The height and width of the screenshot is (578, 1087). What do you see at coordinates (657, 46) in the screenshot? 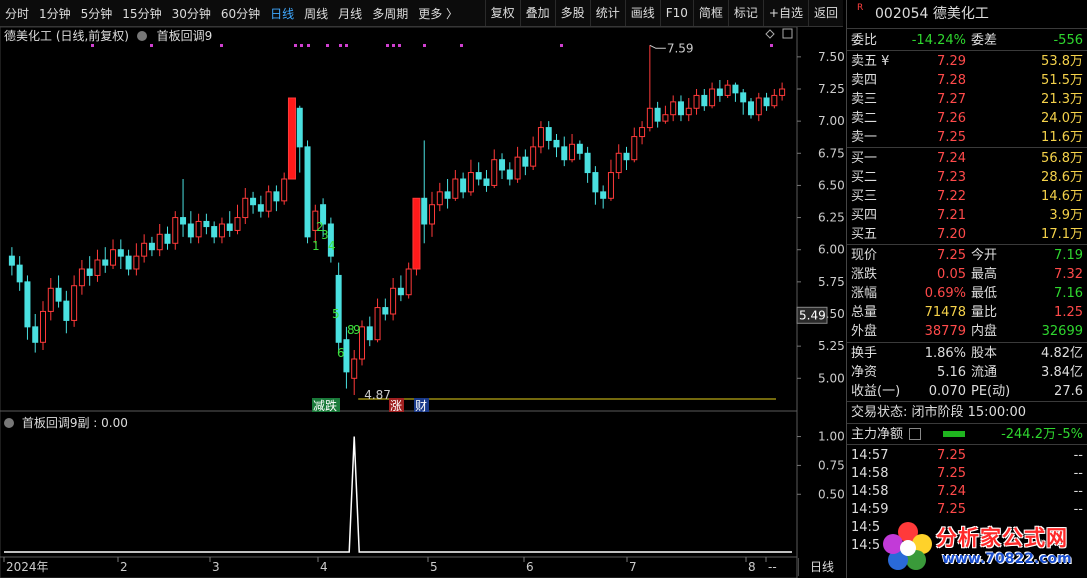
I see `high-marker` at bounding box center [657, 46].